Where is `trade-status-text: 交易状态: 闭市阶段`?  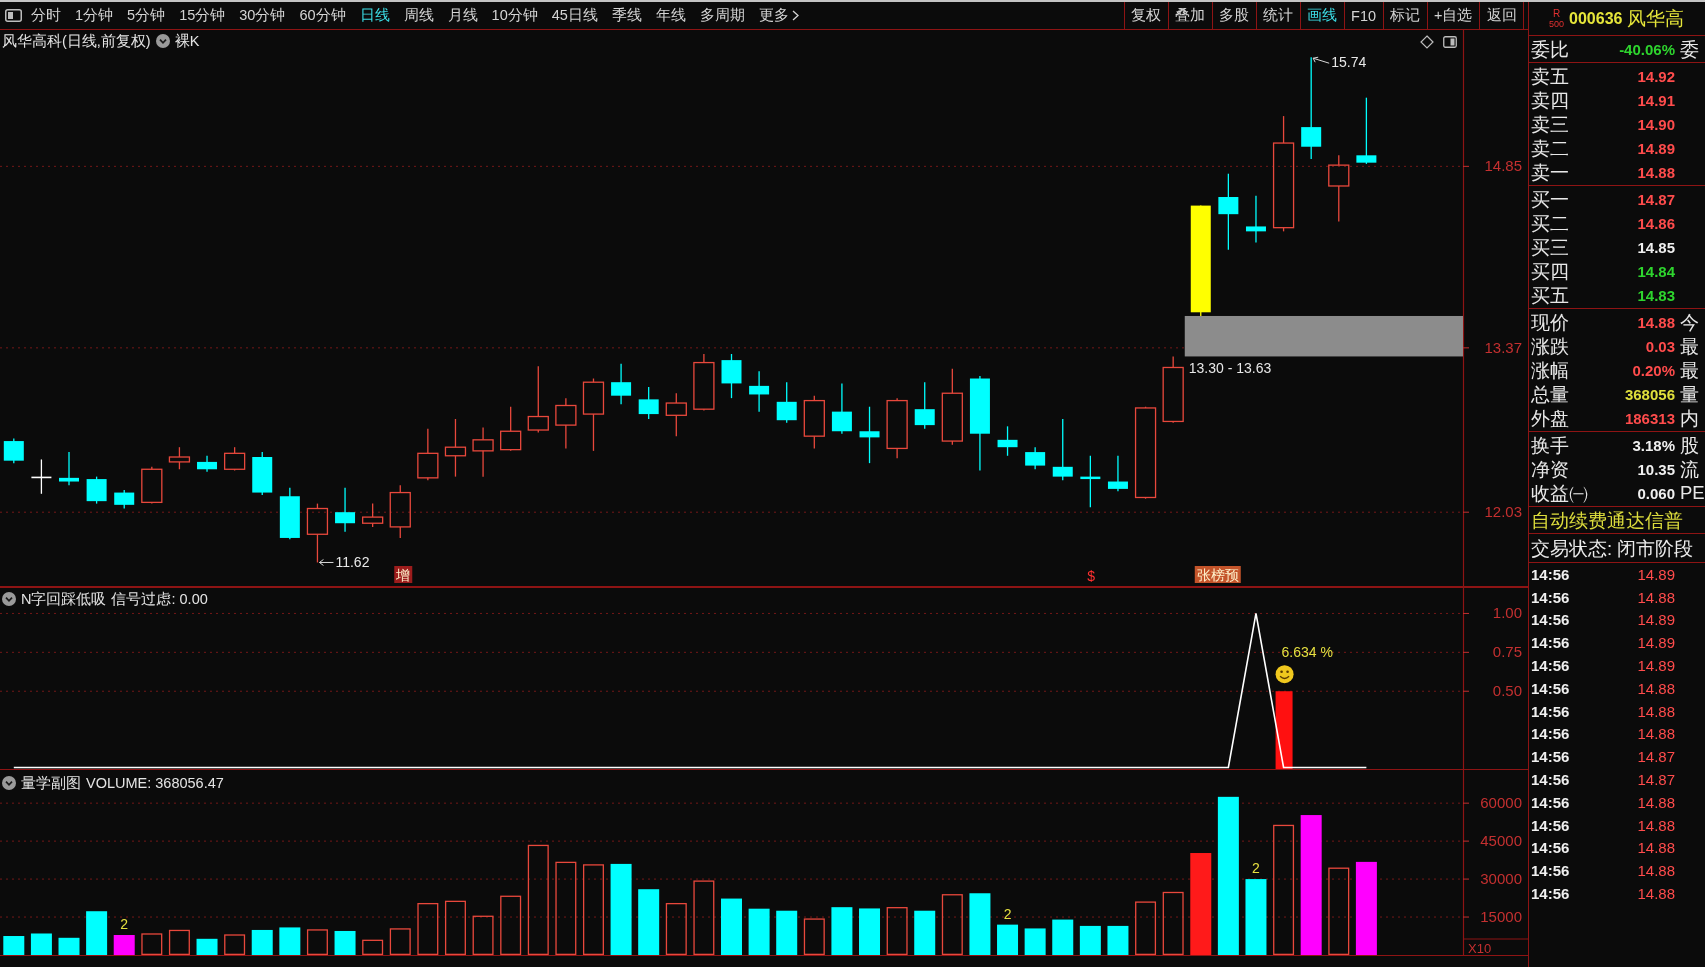 trade-status-text: 交易状态: 闭市阶段 is located at coordinates (1617, 548).